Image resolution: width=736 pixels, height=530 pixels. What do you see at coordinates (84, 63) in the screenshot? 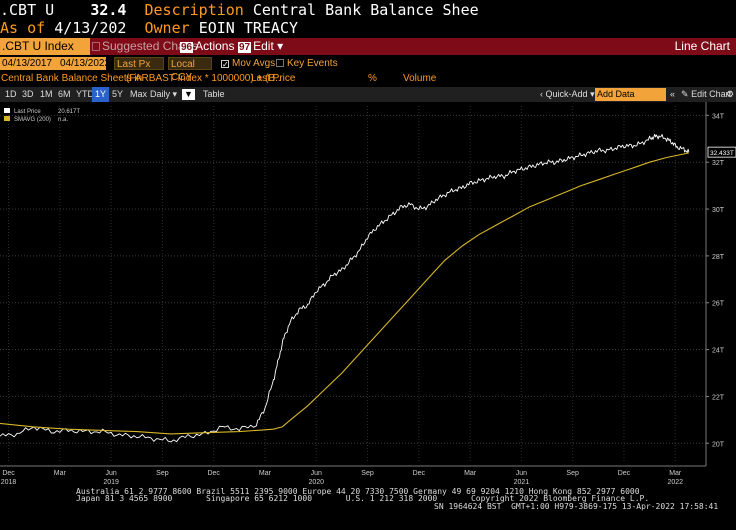
I see `end-date-field: 04/13/2022` at bounding box center [84, 63].